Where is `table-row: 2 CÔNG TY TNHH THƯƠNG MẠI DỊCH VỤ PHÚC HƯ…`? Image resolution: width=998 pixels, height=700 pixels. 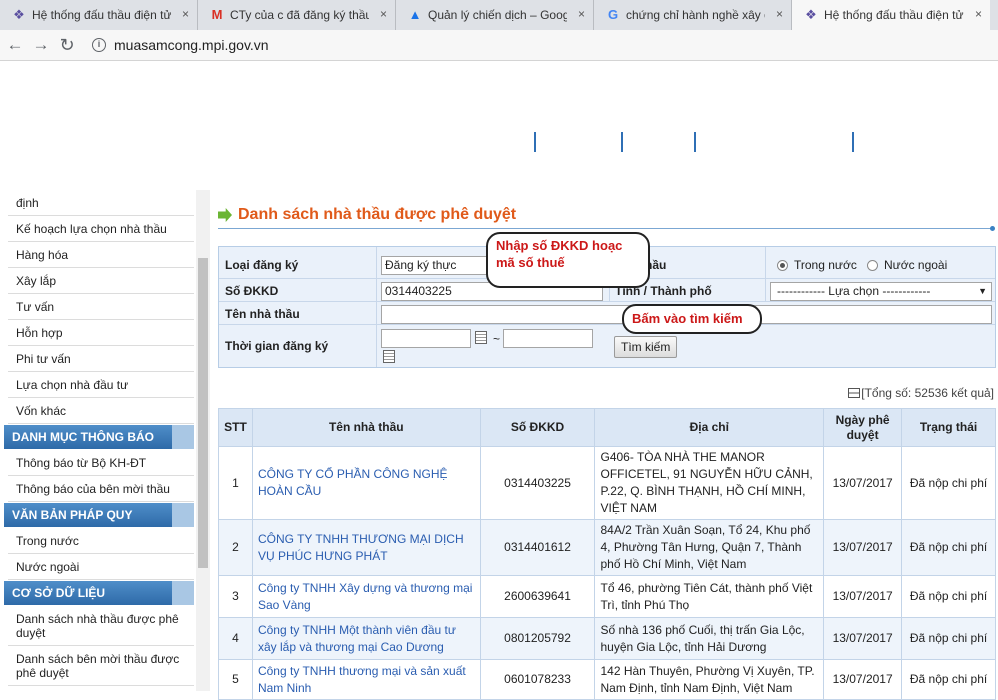 table-row: 2 CÔNG TY TNHH THƯƠNG MẠI DỊCH VỤ PHÚC HƯ… is located at coordinates (607, 547).